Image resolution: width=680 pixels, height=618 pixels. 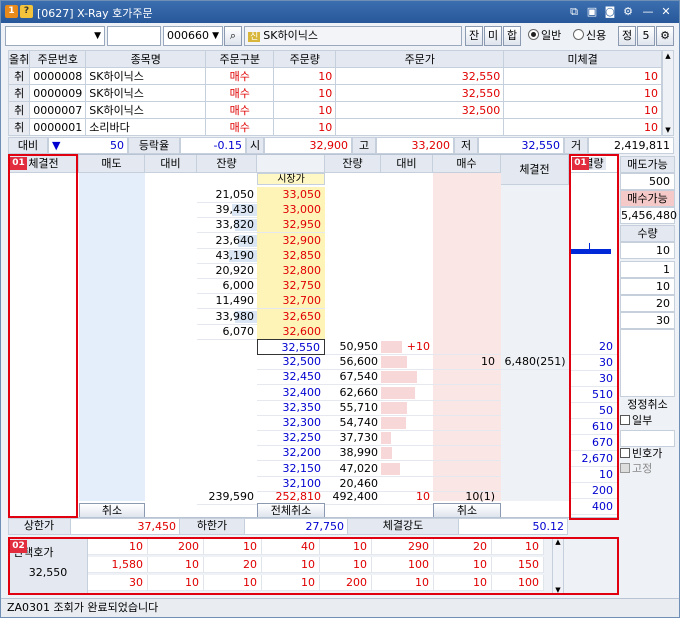 What do you see at coordinates (474, 36) in the screenshot?
I see `balance-button: 잔` at bounding box center [474, 36].